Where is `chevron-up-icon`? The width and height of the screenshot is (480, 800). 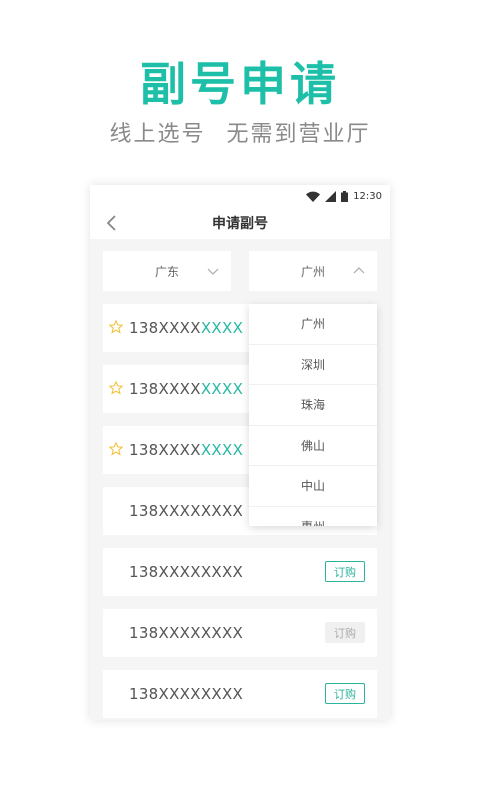 chevron-up-icon is located at coordinates (359, 270).